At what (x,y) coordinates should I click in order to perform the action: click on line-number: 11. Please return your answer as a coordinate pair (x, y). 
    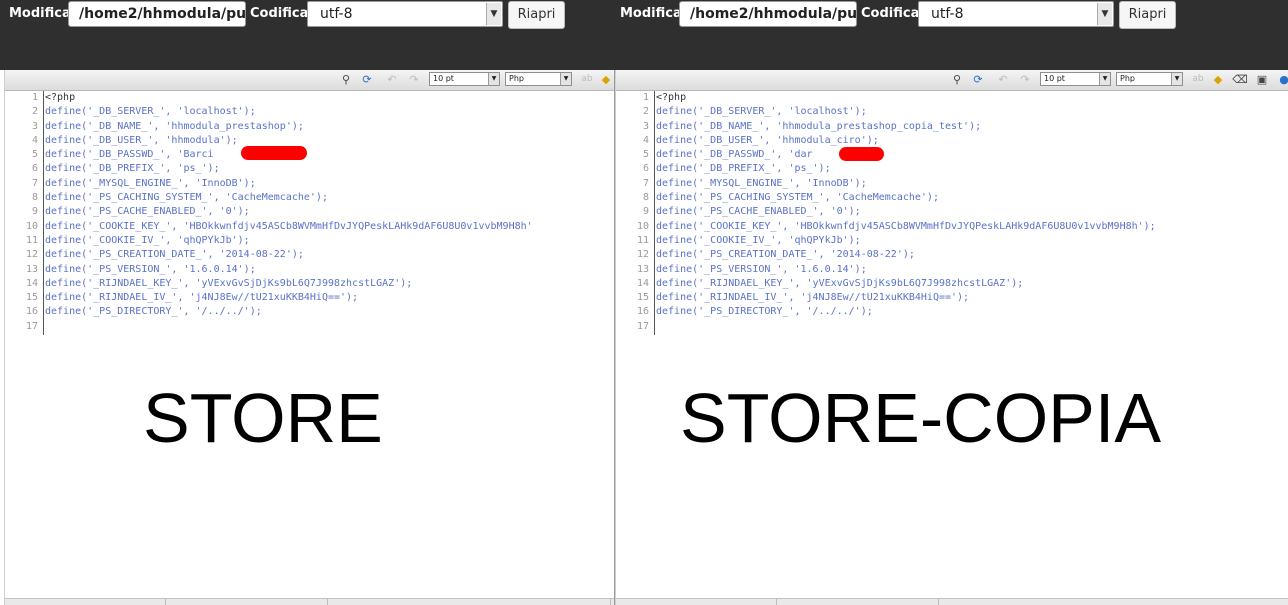
    Looking at the image, I should click on (31, 240).